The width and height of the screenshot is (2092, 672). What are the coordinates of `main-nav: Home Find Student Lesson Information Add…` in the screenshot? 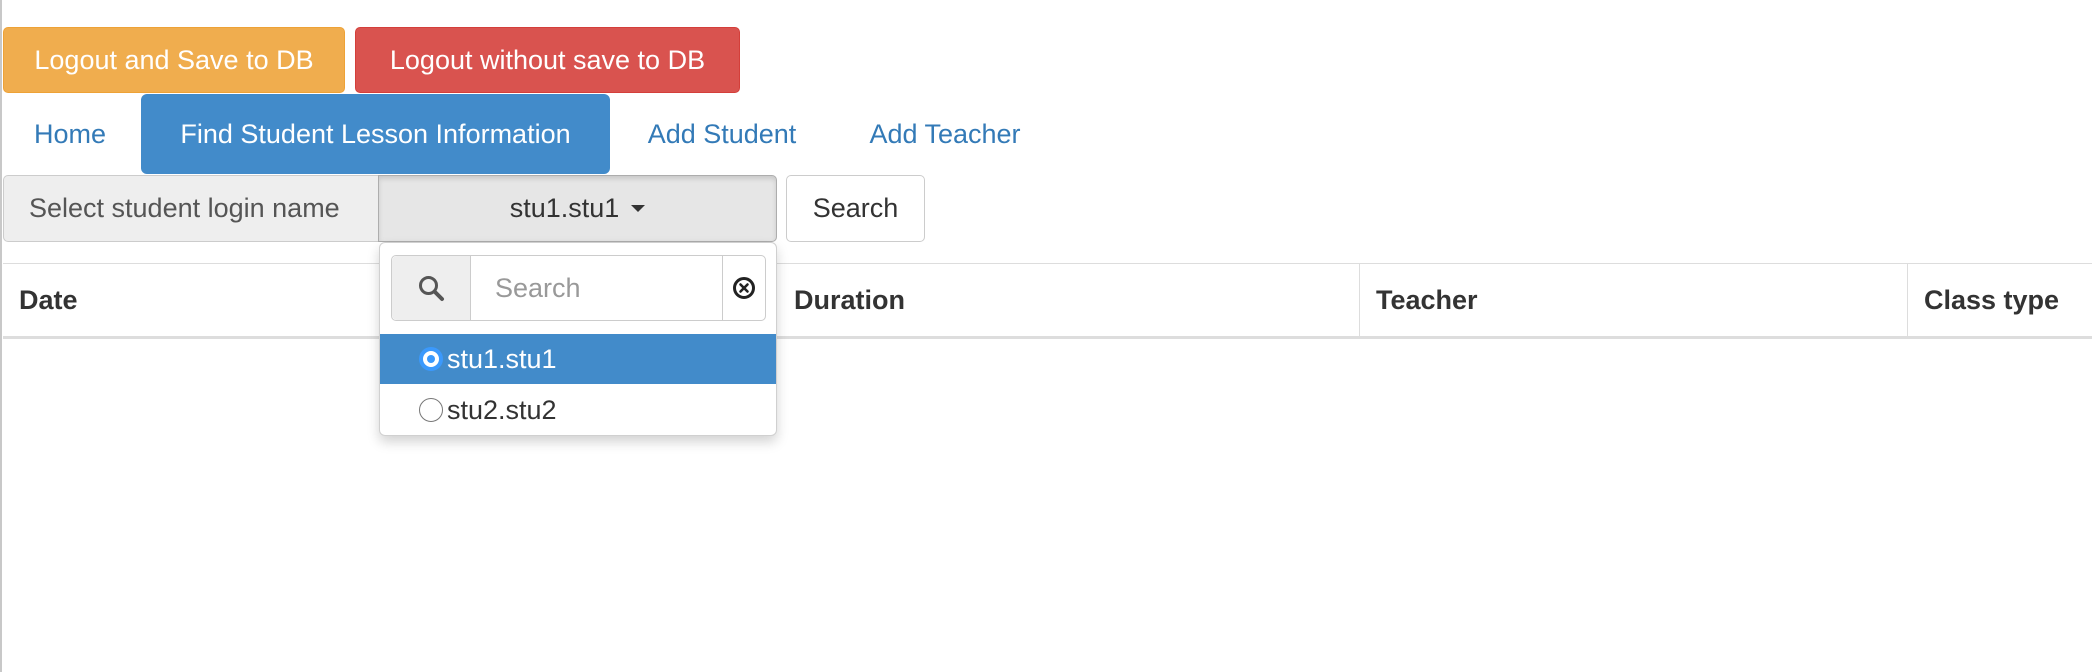 It's located at (600, 134).